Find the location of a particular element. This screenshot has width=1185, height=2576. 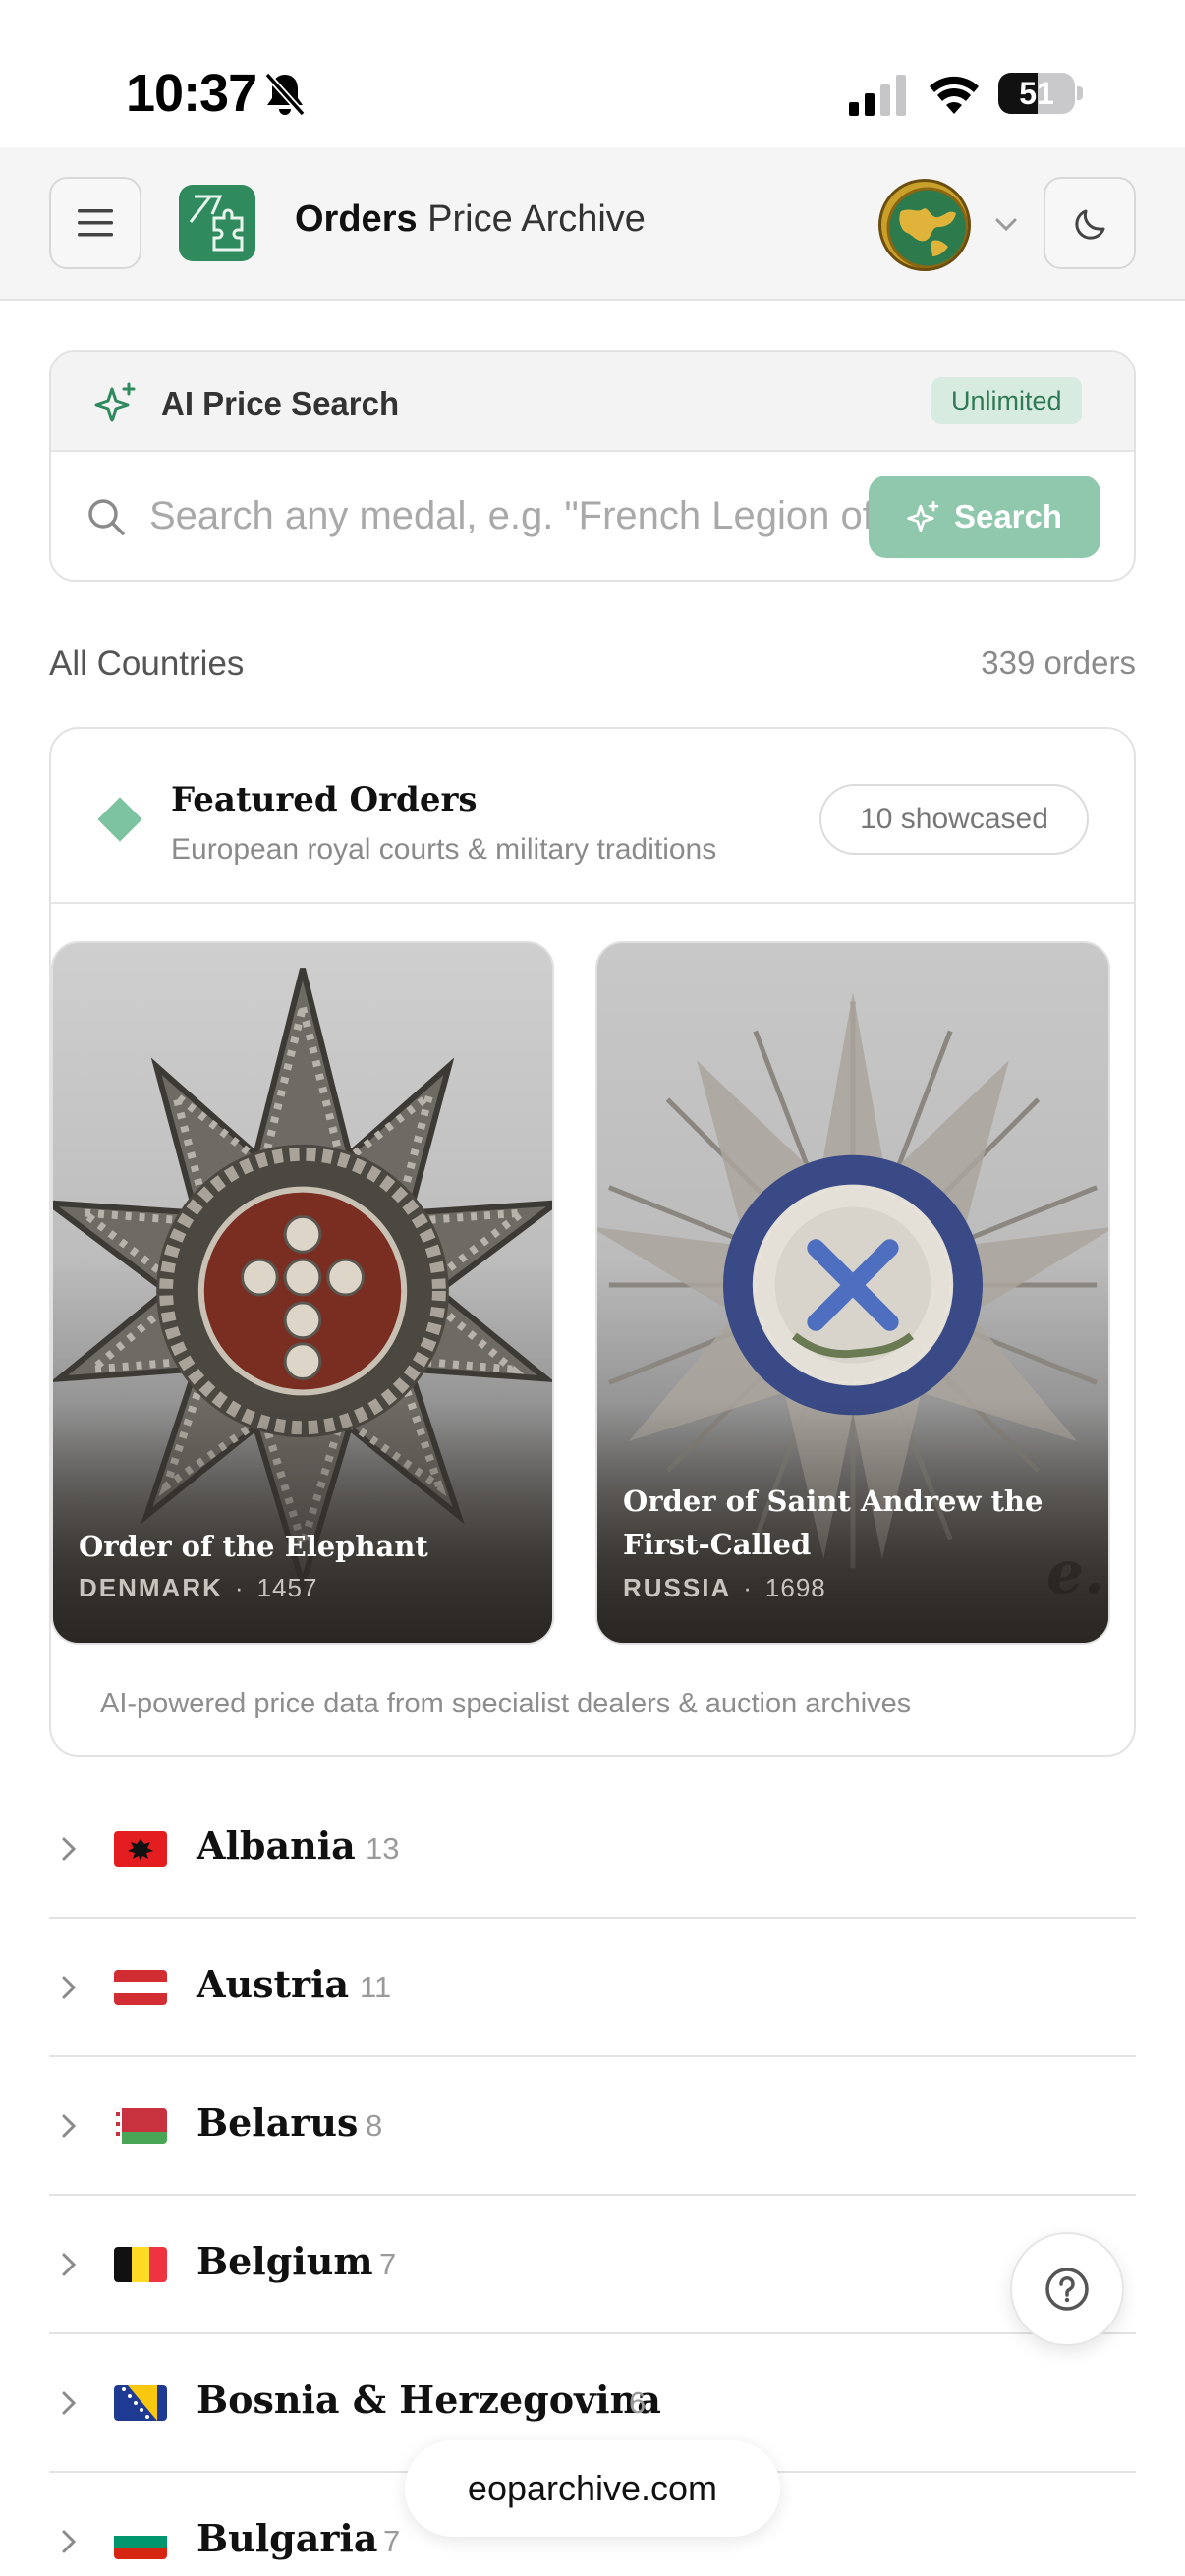

puzzle-logo-icon is located at coordinates (216, 223).